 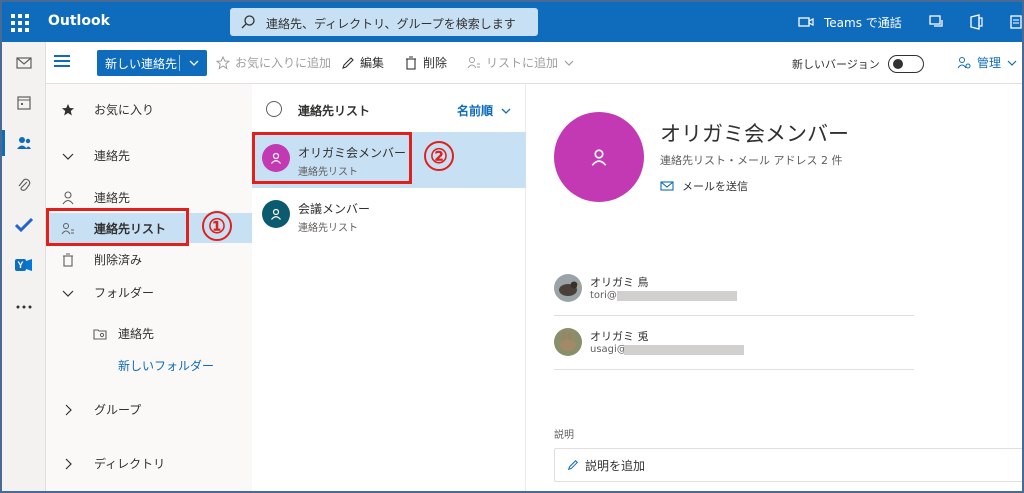 I want to click on add-description-button: 説明を追加, so click(x=788, y=465).